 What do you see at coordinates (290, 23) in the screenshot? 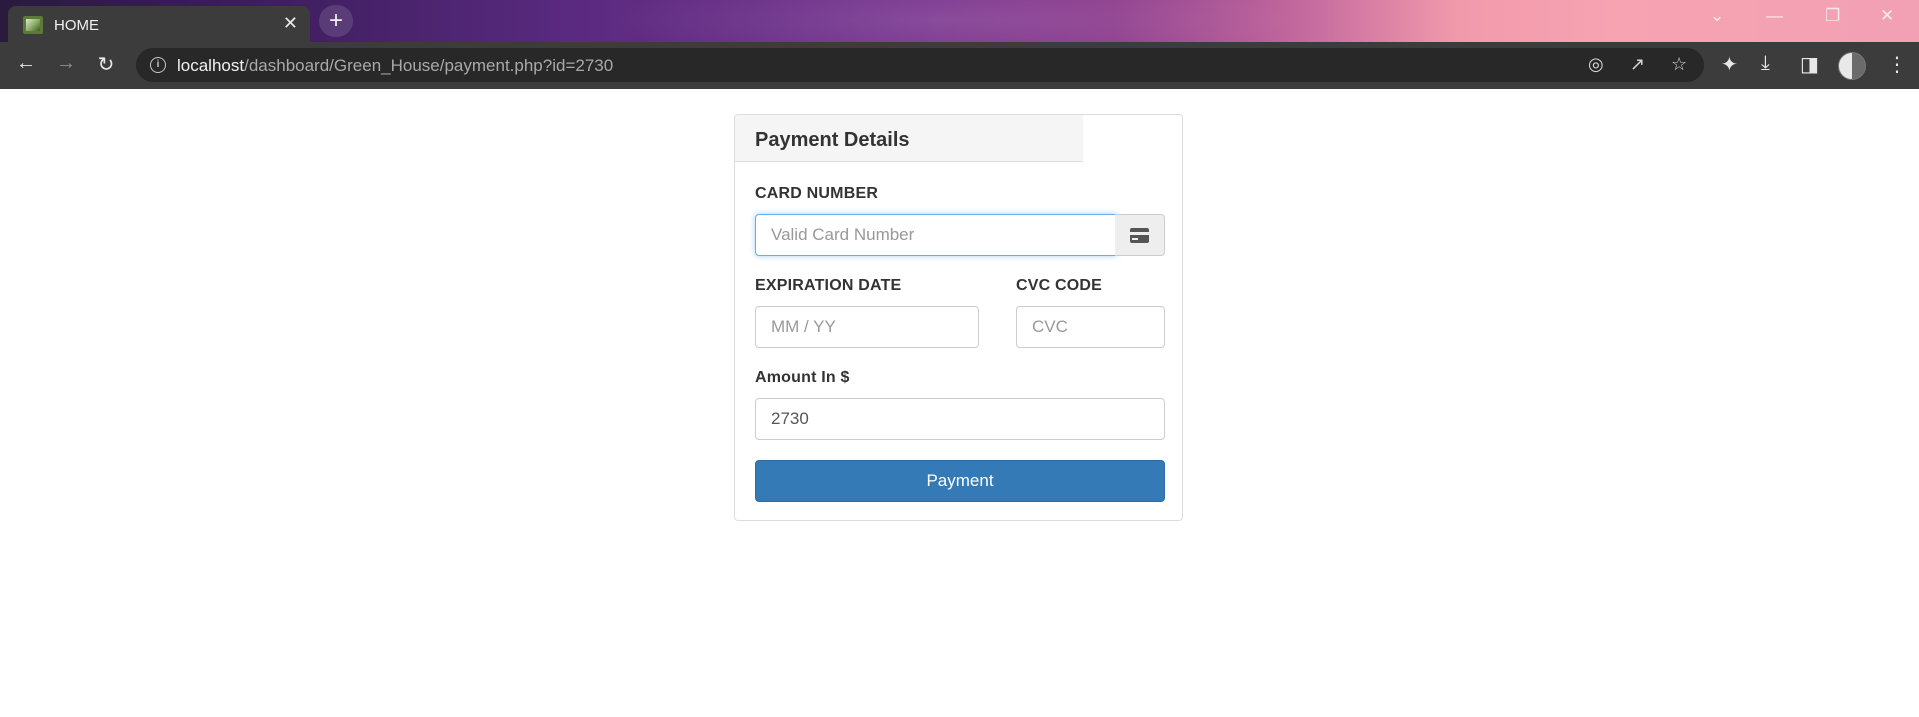
I see `close-tab-icon: ✕` at bounding box center [290, 23].